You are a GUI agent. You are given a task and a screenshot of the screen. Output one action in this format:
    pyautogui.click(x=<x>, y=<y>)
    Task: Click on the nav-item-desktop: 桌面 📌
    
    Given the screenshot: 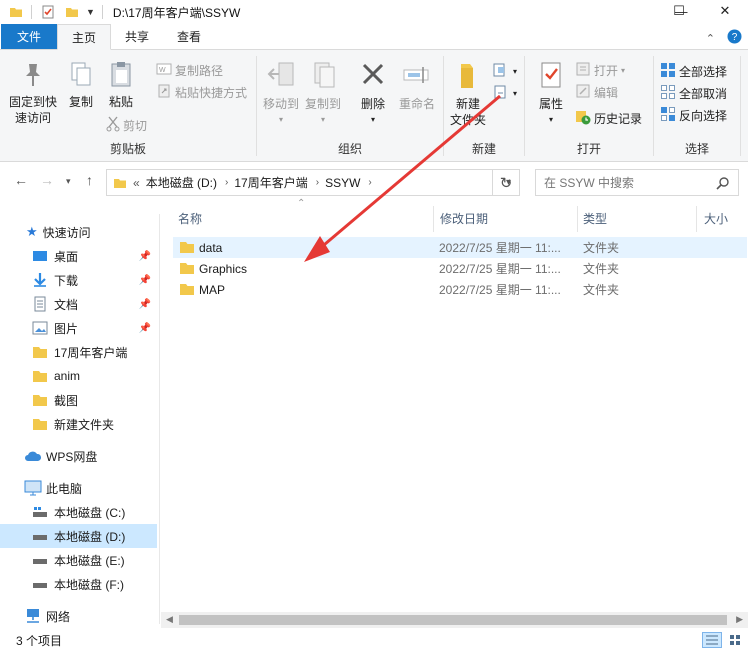 What is the action you would take?
    pyautogui.click(x=78, y=256)
    